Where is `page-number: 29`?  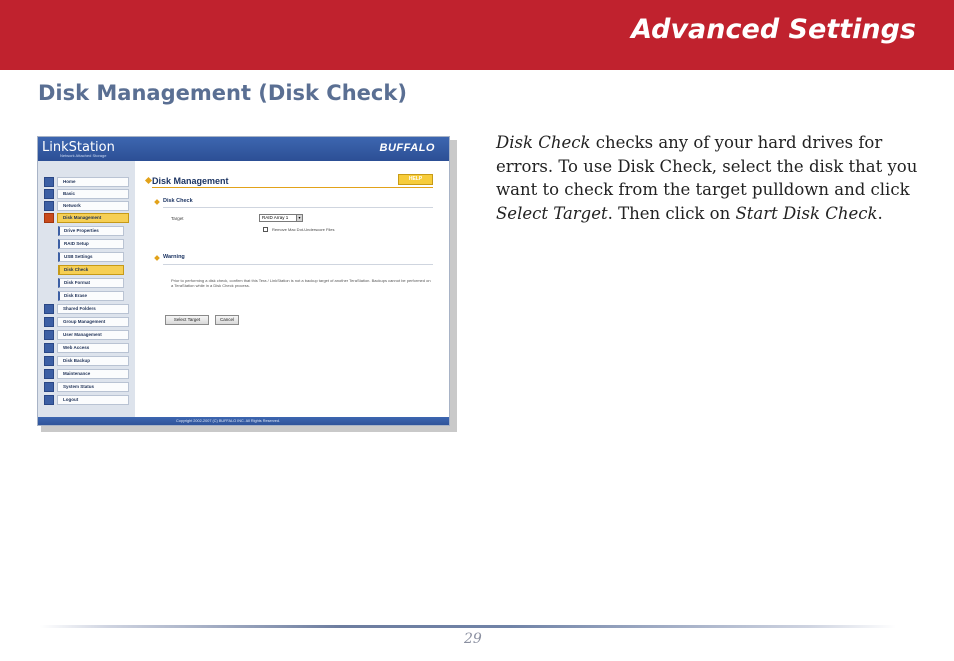 page-number: 29 is located at coordinates (473, 639).